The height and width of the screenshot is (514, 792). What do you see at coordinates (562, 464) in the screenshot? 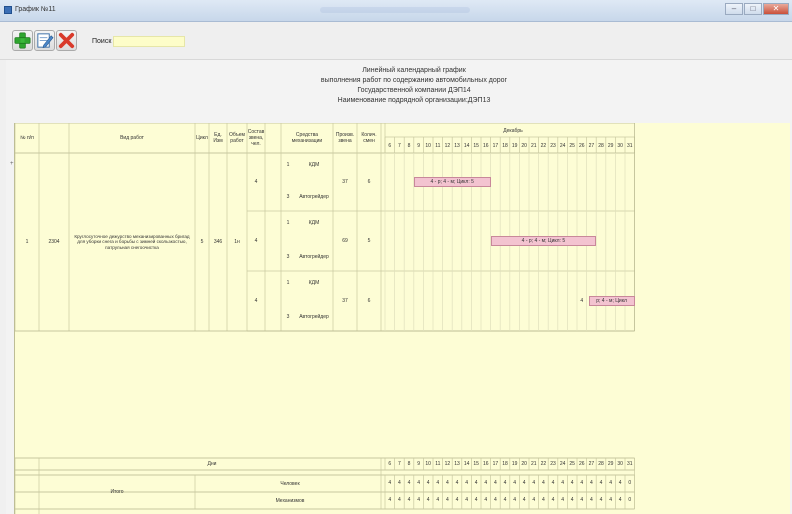
I see `footer-day-cell: 24` at bounding box center [562, 464].